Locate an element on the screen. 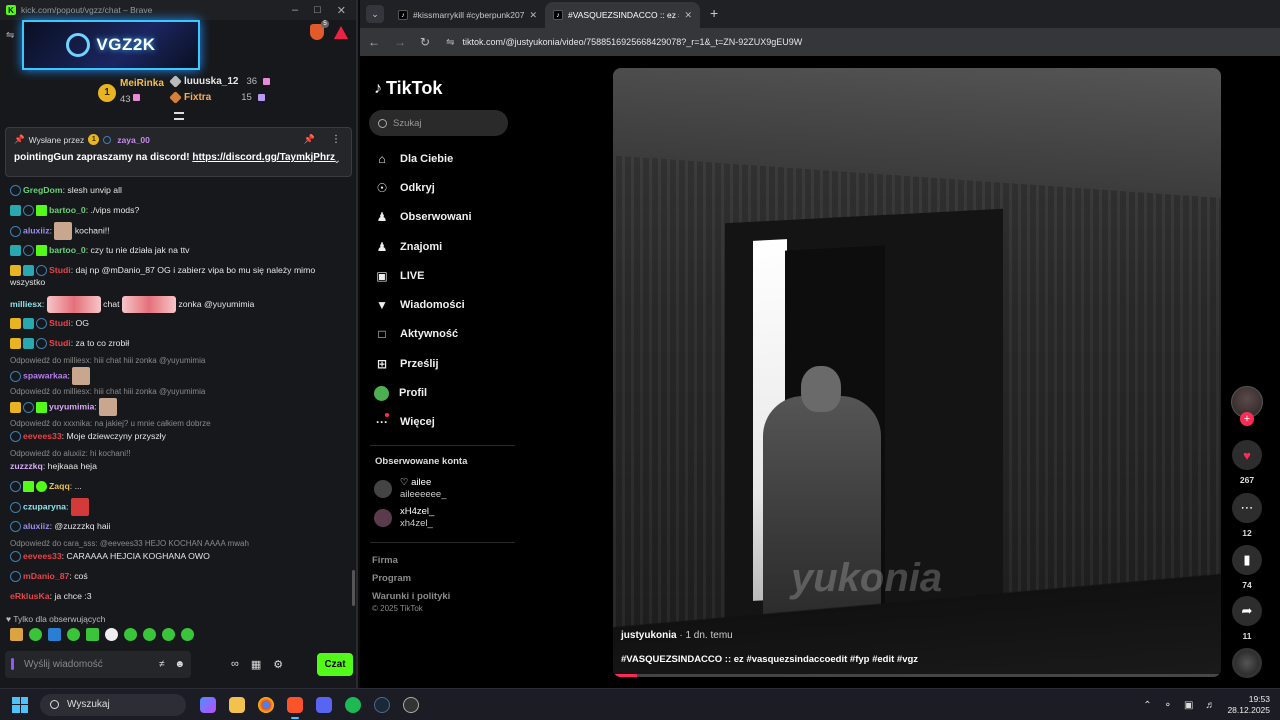 The height and width of the screenshot is (720, 1280). leaderboard-third: Fixtra 15 is located at coordinates (217, 97).